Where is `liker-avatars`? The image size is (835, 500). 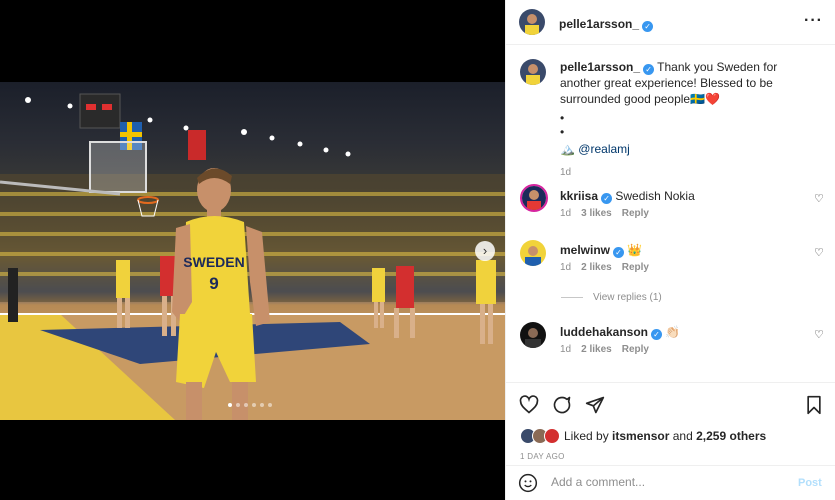 liker-avatars is located at coordinates (541, 436).